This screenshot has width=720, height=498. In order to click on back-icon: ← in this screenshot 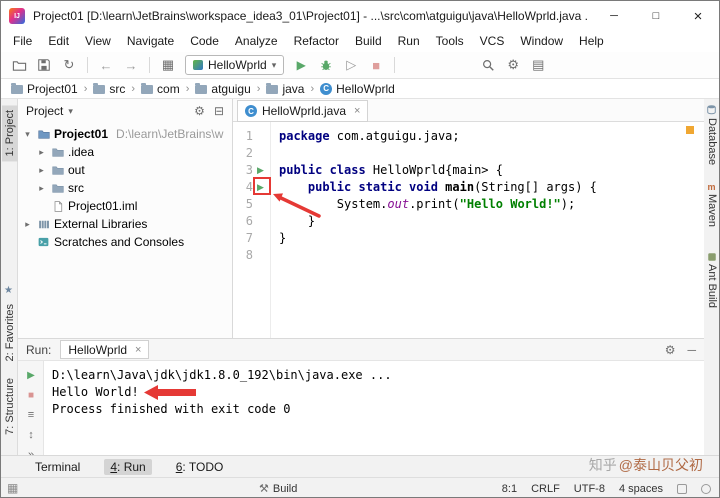, I will do `click(106, 65)`.